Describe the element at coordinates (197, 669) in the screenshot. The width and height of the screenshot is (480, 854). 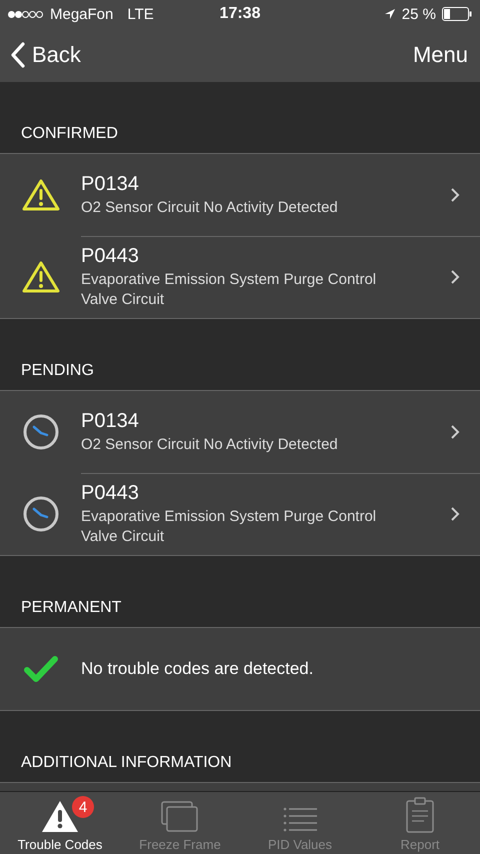
I see `status-message: No trouble codes are detected.` at that location.